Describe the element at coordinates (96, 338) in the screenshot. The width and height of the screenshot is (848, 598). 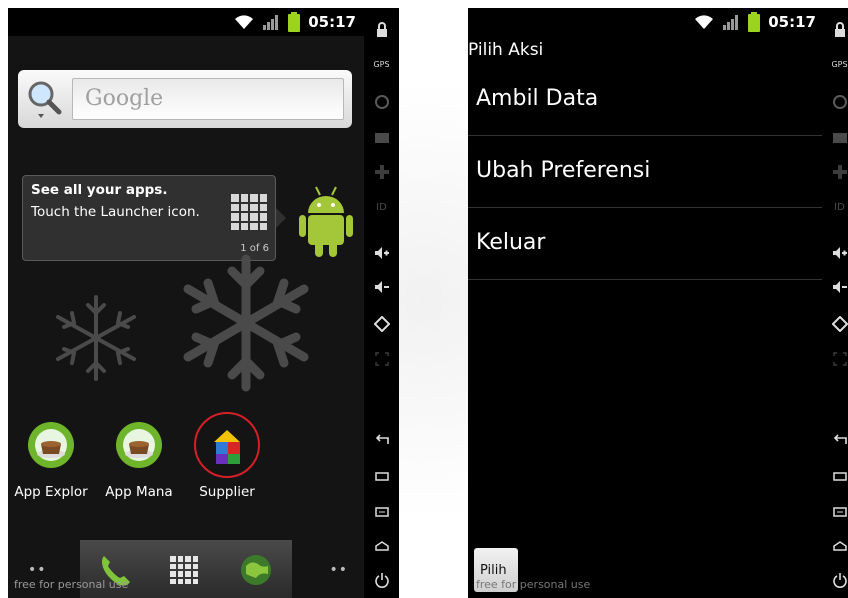
I see `snowflake-small-wallpaper-icon` at that location.